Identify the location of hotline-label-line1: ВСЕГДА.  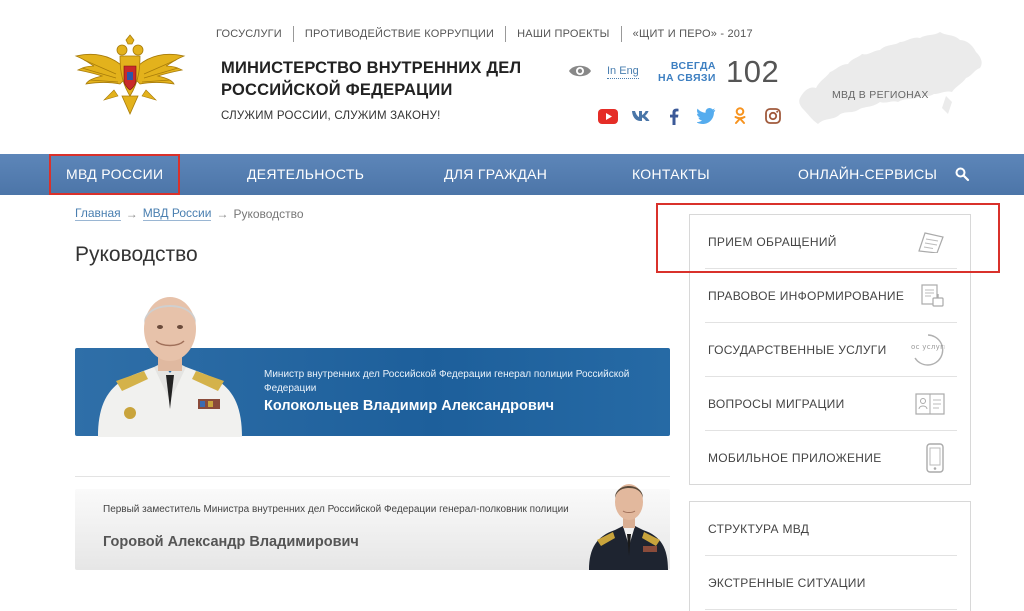
(693, 66).